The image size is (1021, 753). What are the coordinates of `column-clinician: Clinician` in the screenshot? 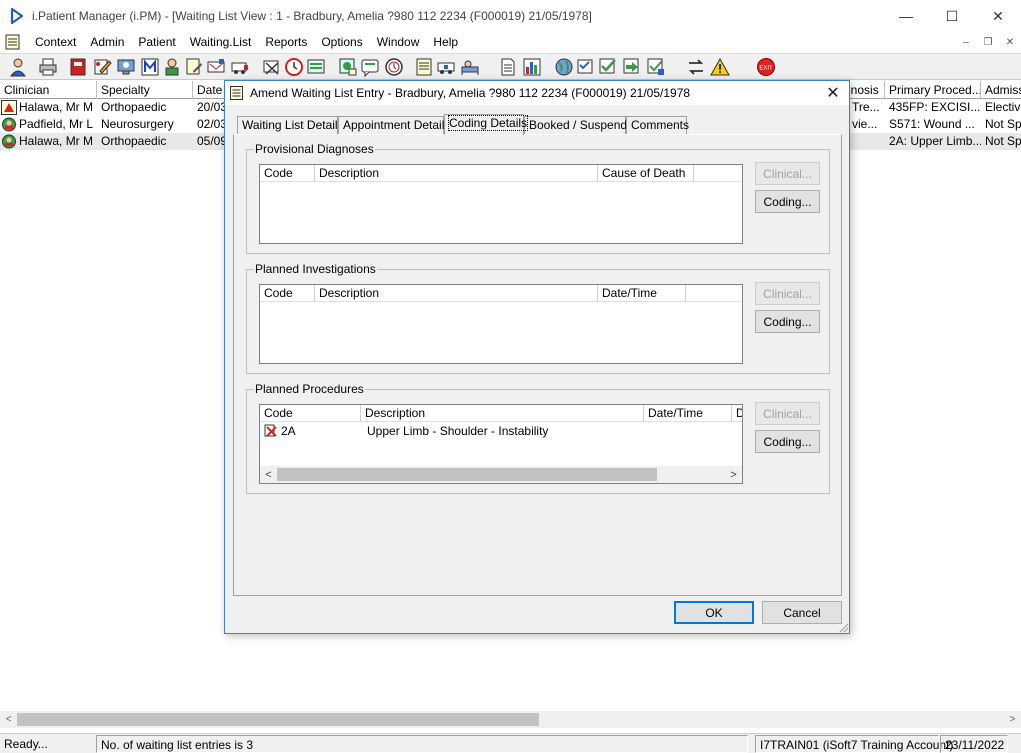 It's located at (48, 90).